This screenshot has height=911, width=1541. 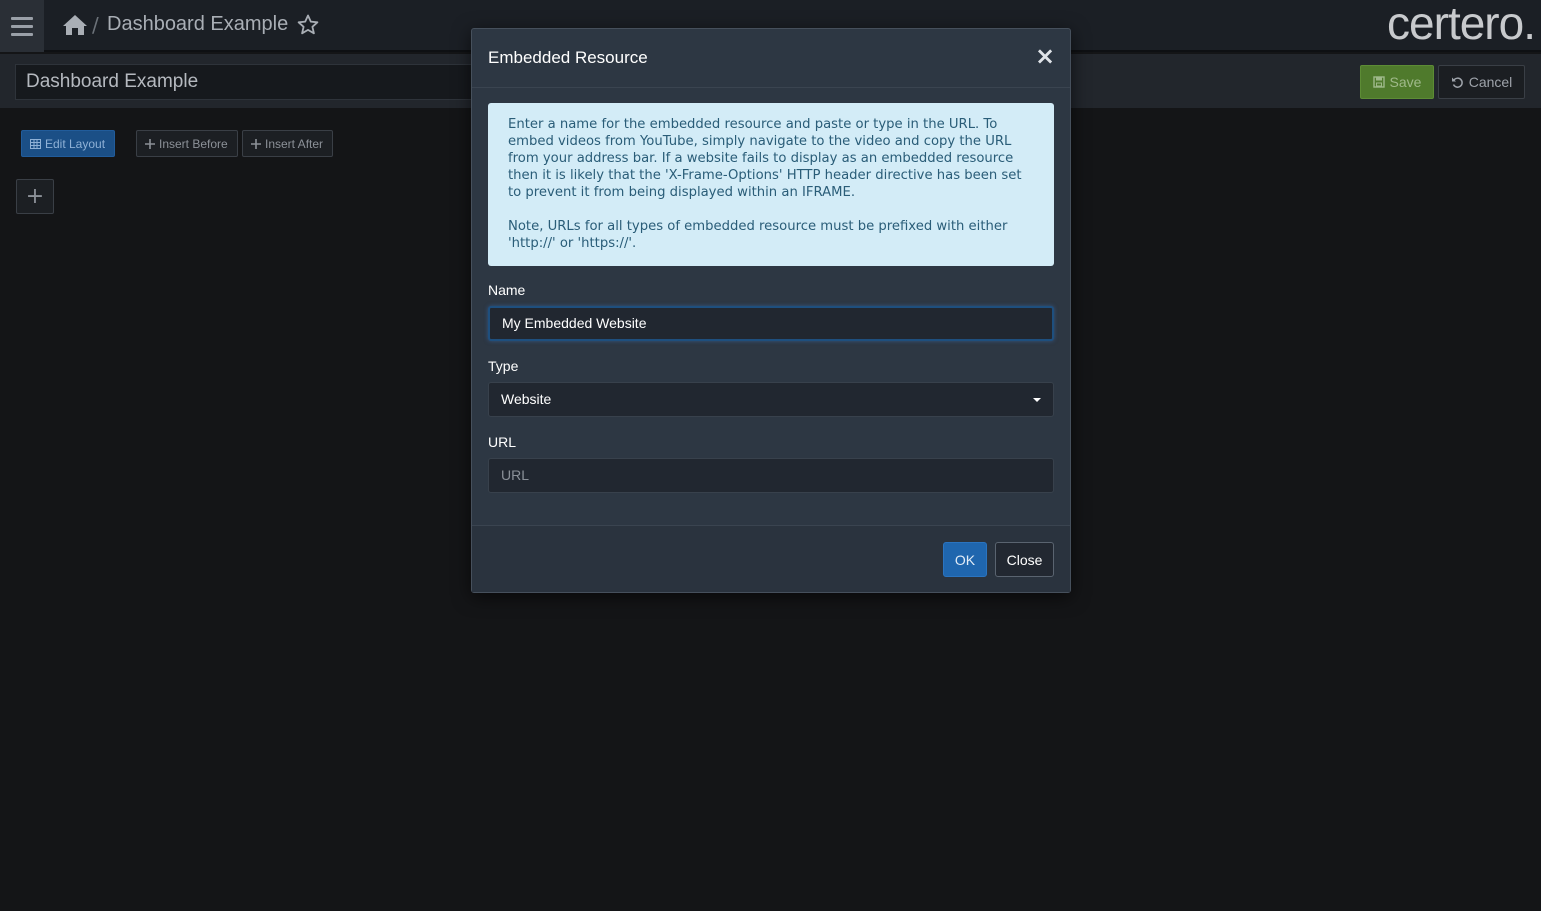 What do you see at coordinates (771, 475) in the screenshot?
I see `url-input: URL` at bounding box center [771, 475].